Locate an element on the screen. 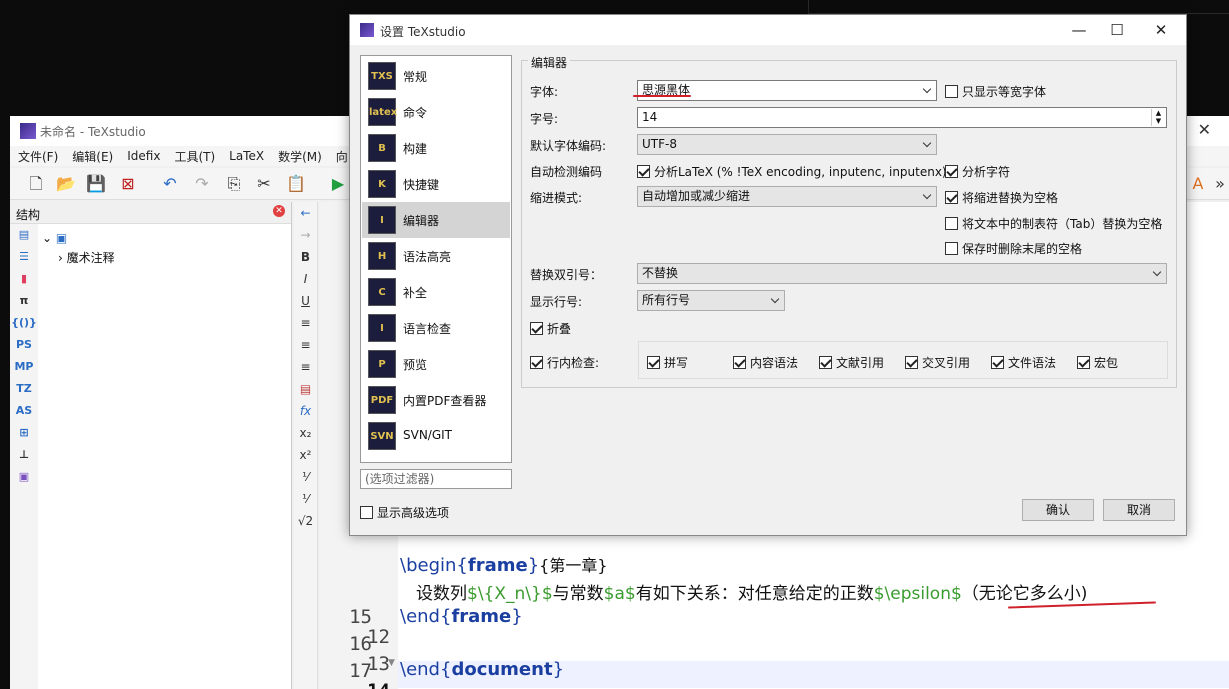  category-preview: P 预览 is located at coordinates (436, 364).